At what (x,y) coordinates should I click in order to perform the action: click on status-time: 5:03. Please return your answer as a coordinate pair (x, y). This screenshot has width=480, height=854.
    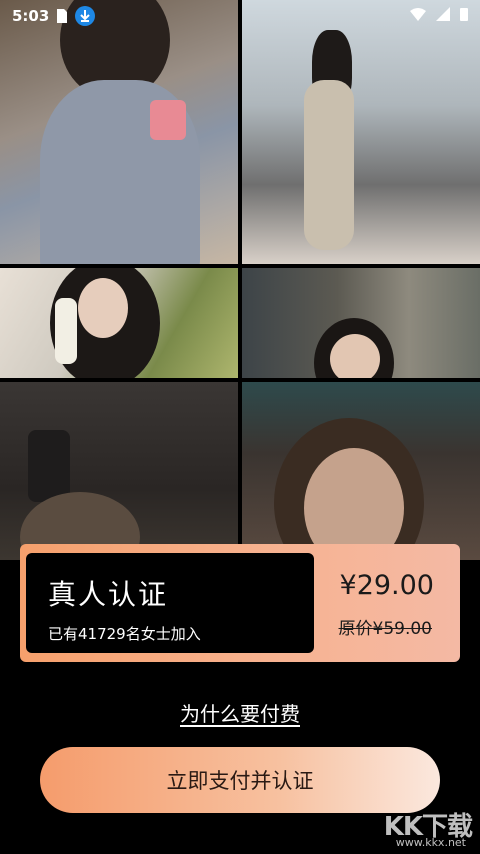
    Looking at the image, I should click on (31, 16).